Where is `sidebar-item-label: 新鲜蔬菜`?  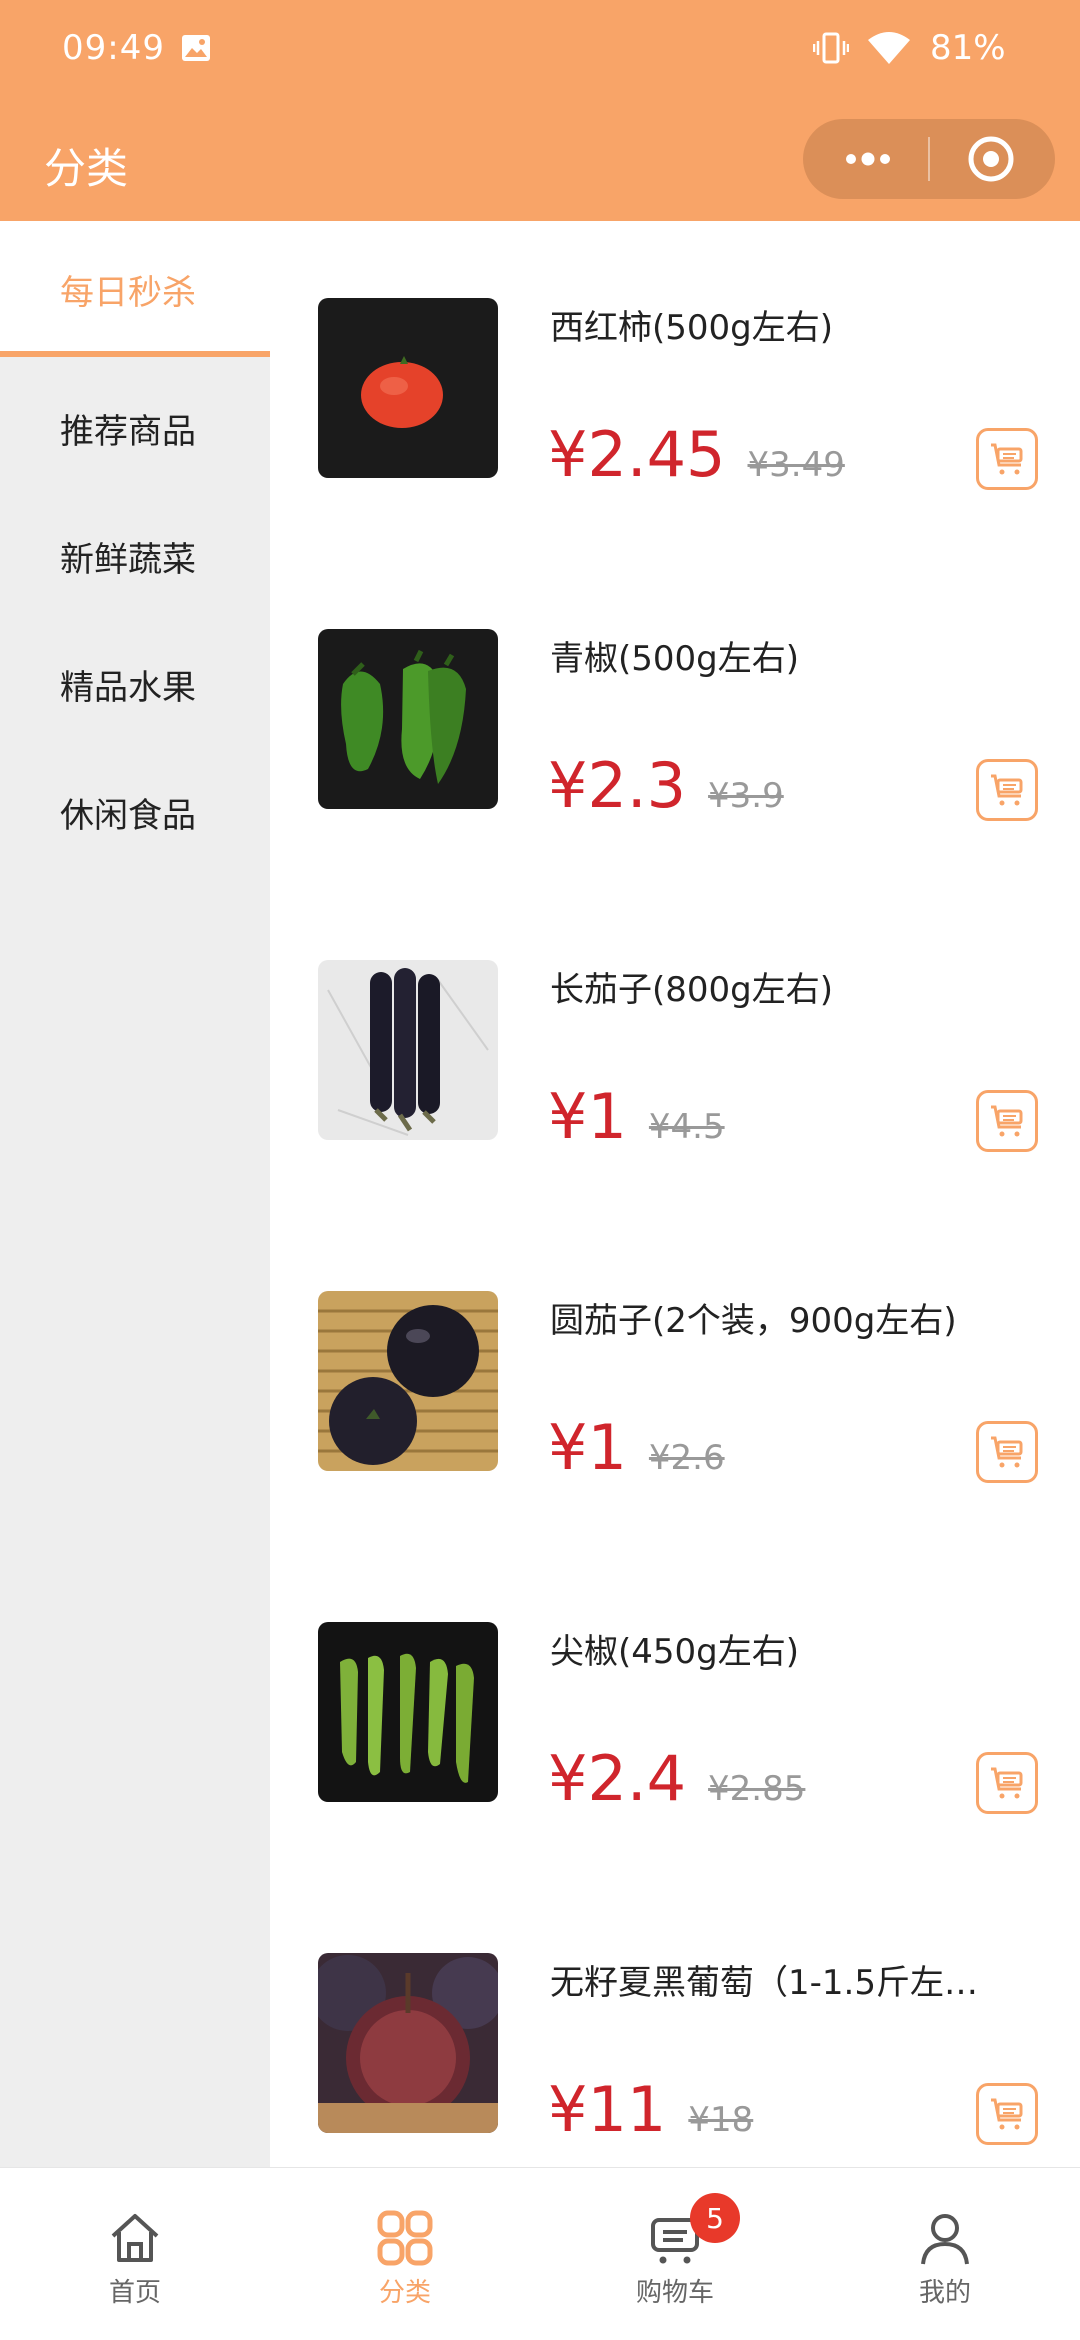
sidebar-item-label: 新鲜蔬菜 is located at coordinates (128, 559).